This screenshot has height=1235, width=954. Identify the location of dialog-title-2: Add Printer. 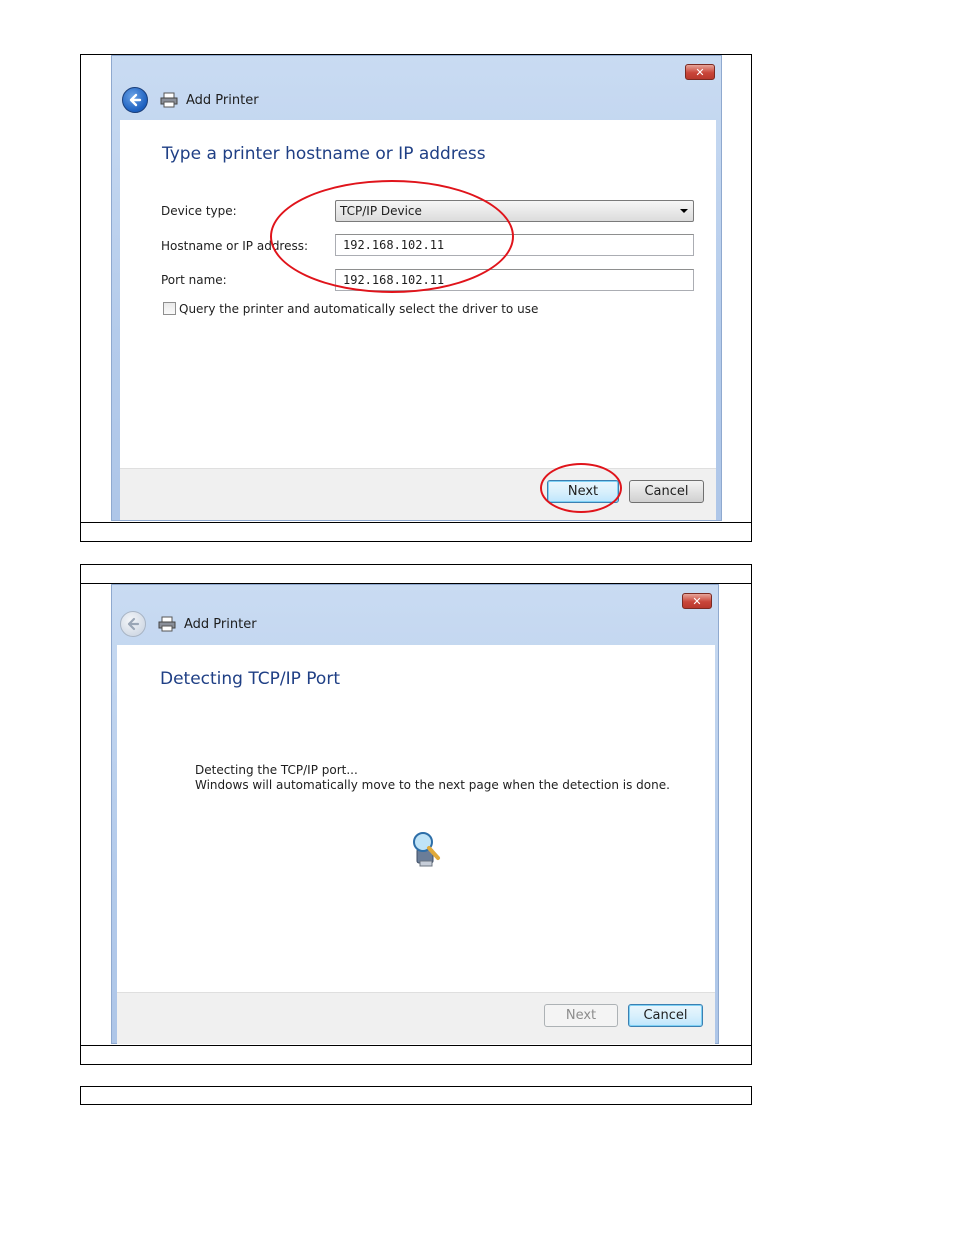
(220, 624).